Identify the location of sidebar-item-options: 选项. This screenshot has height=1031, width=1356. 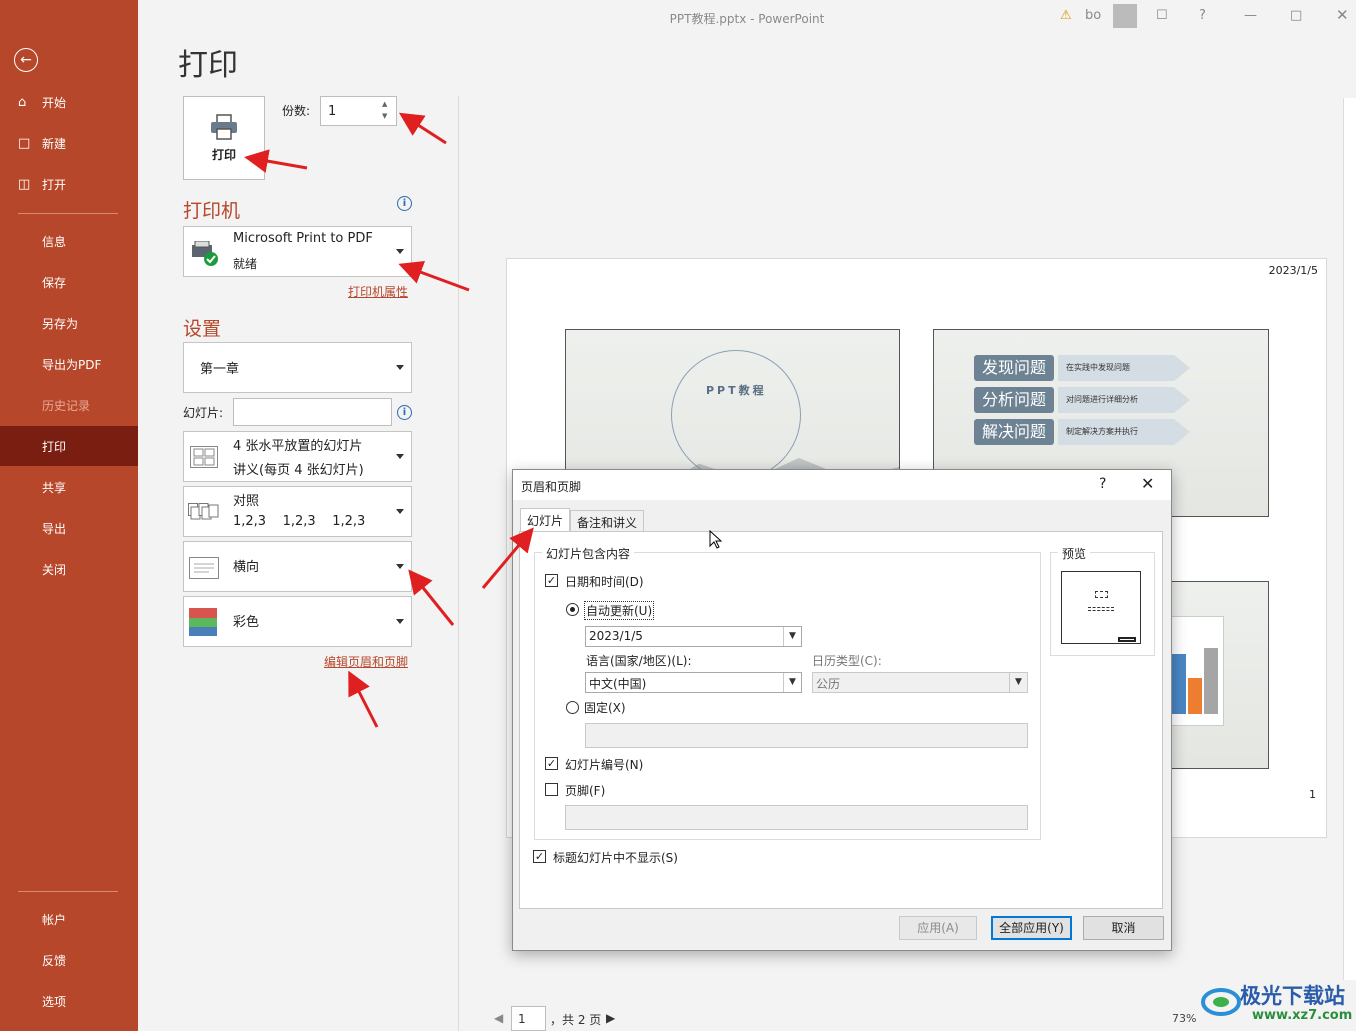
(69, 1001).